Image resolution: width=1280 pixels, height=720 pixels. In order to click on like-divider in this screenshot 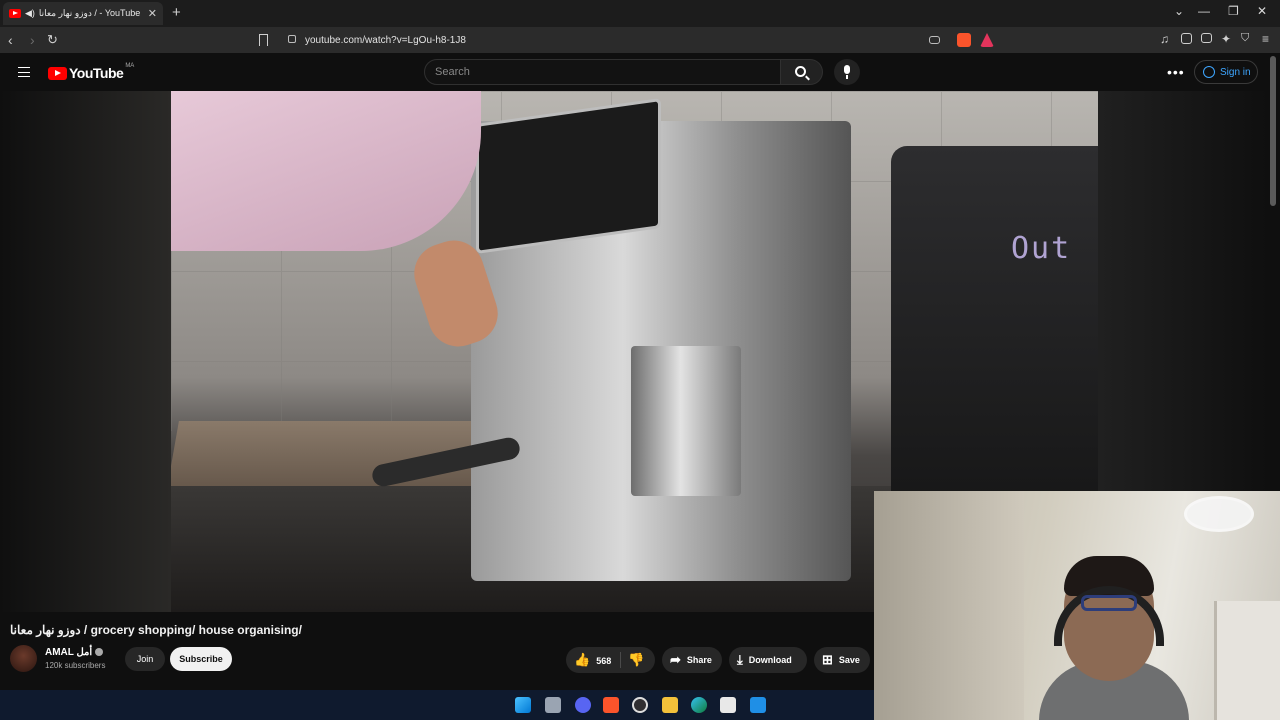, I will do `click(620, 660)`.